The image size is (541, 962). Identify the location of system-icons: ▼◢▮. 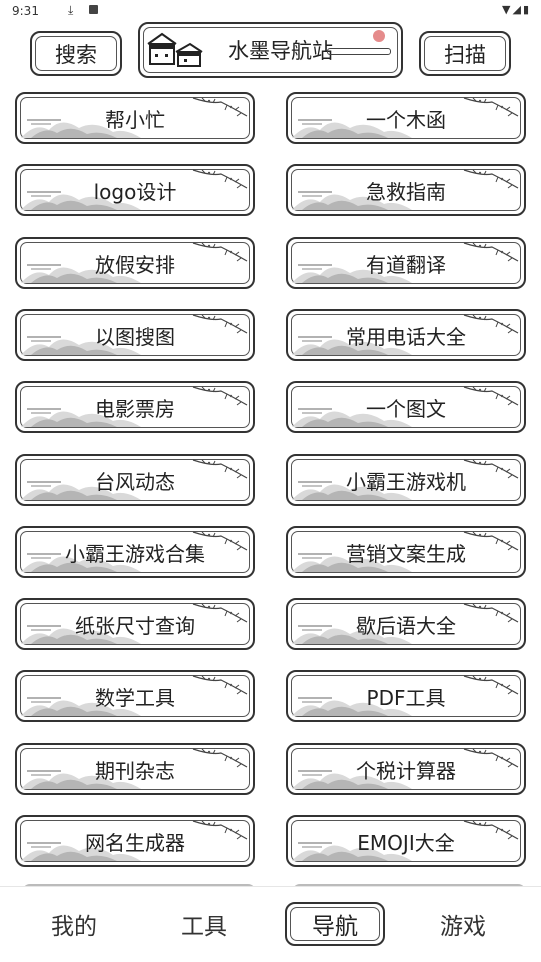
(516, 9).